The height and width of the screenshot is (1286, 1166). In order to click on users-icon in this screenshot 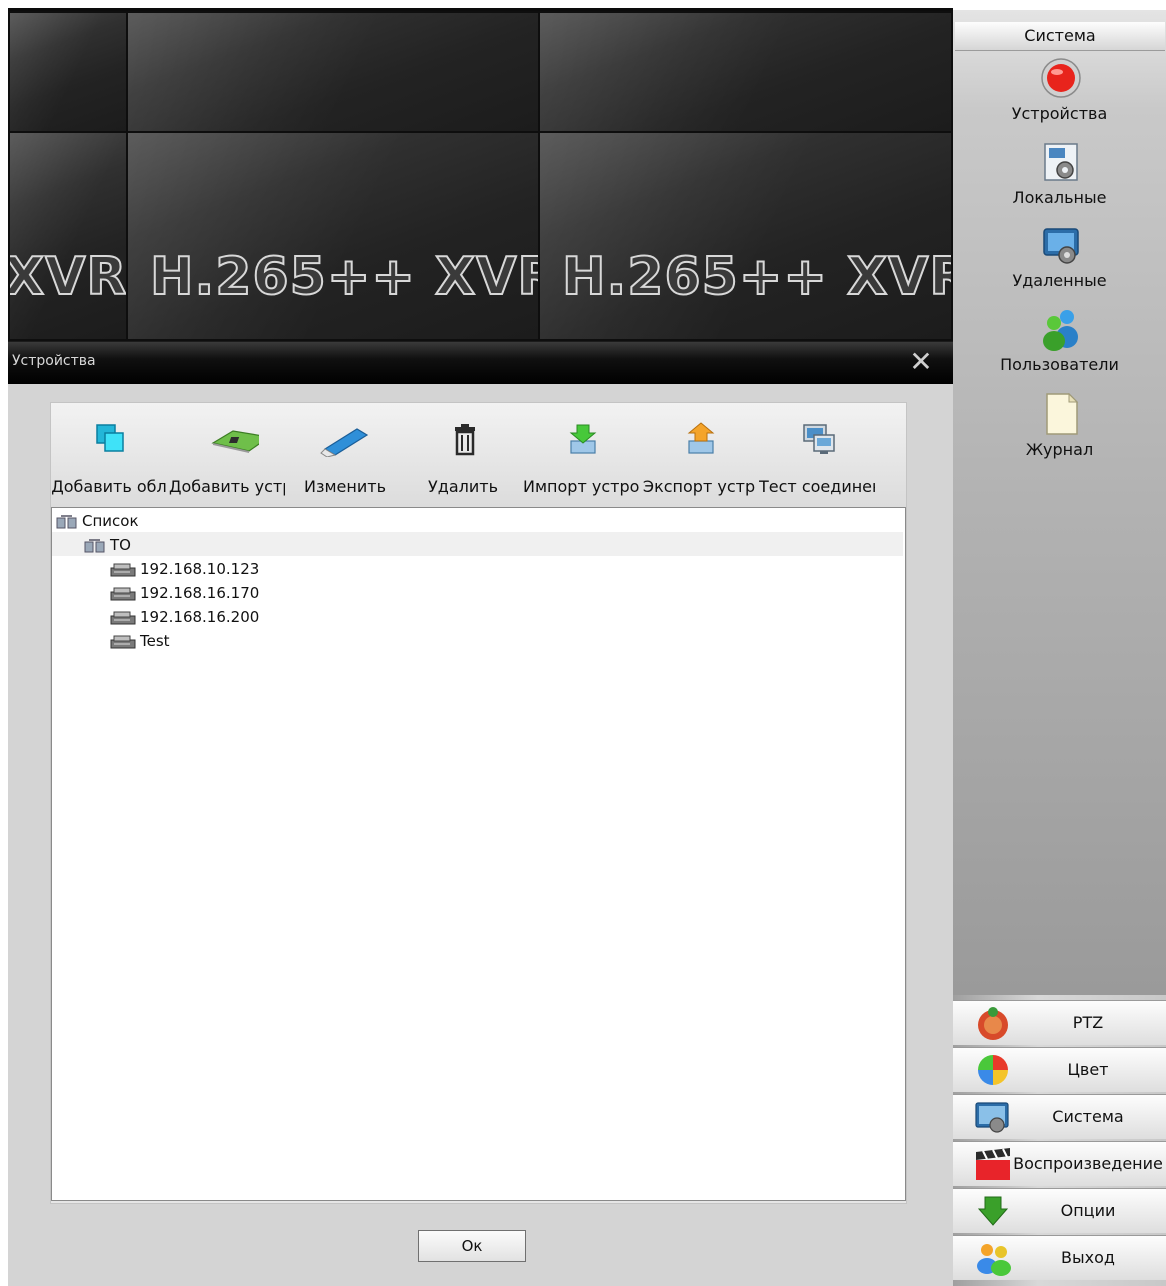, I will do `click(1060, 330)`.